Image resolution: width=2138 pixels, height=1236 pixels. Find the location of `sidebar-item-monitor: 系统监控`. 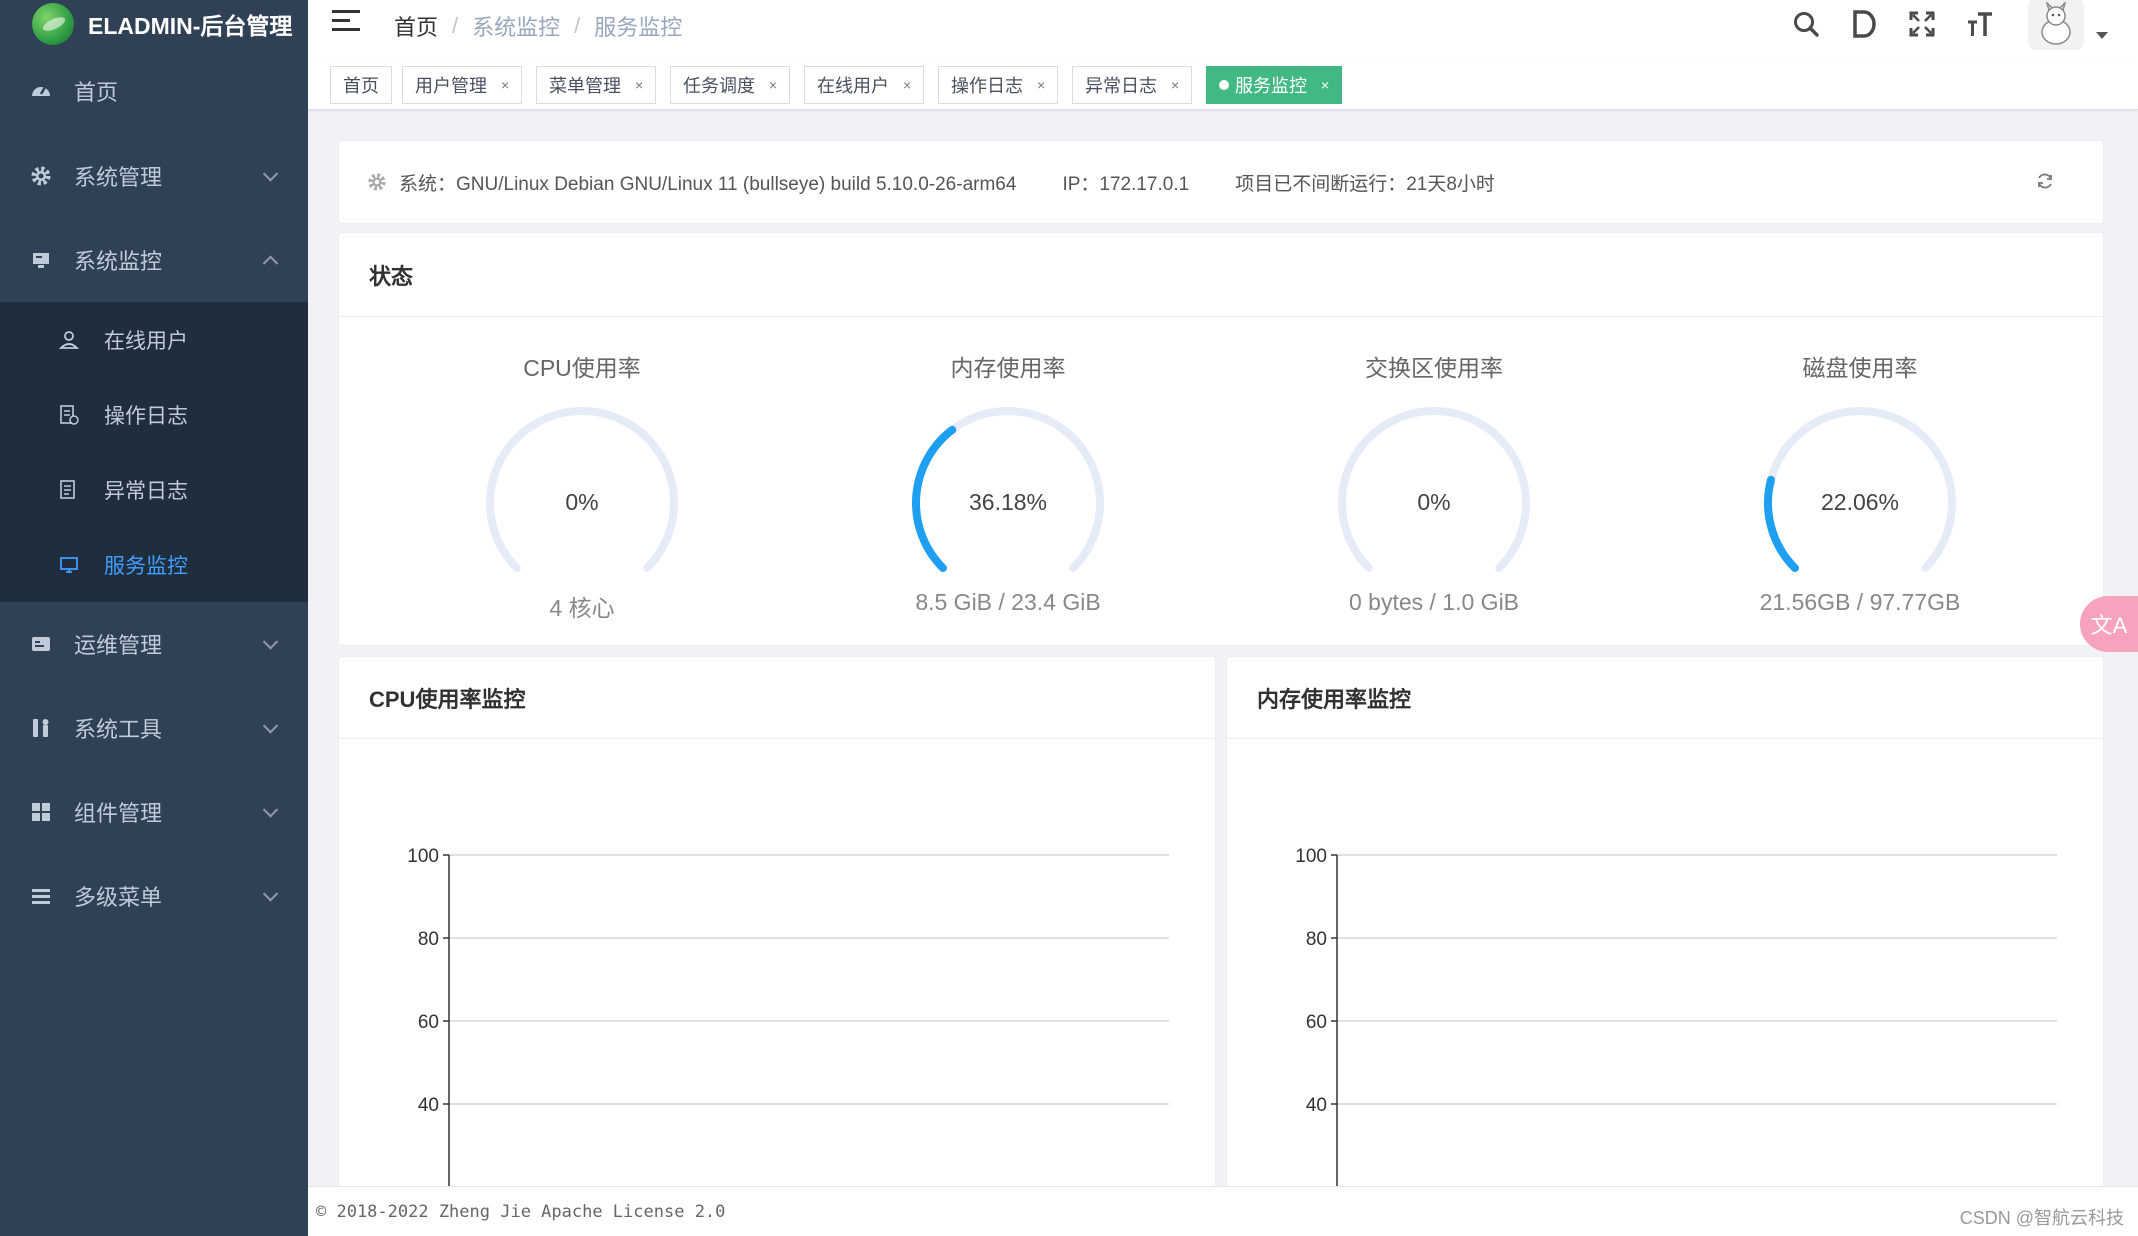

sidebar-item-monitor: 系统监控 is located at coordinates (154, 260).